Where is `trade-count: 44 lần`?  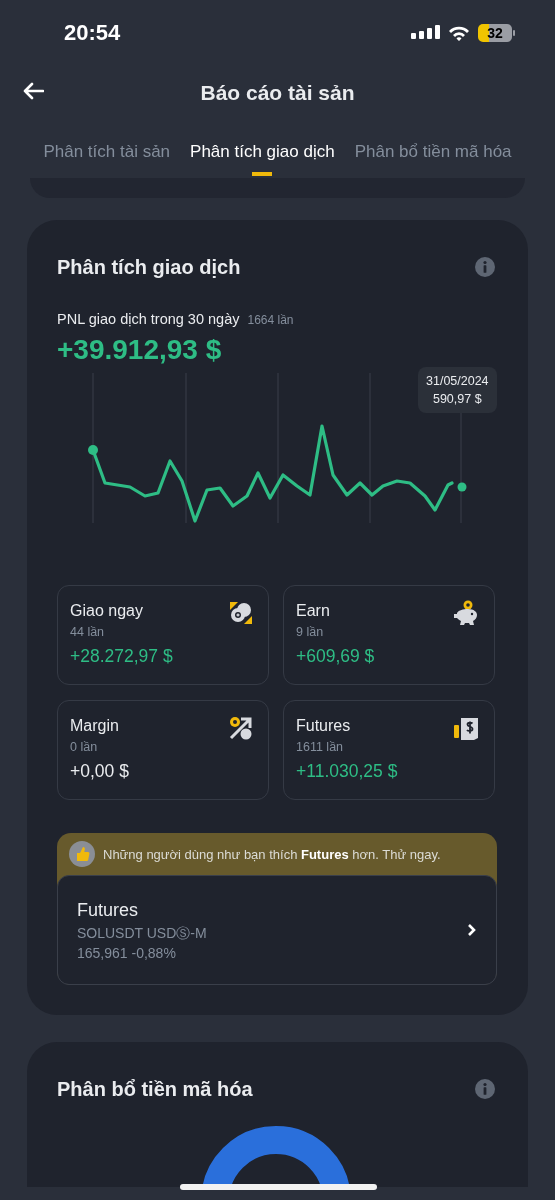
trade-count: 44 lần is located at coordinates (87, 632).